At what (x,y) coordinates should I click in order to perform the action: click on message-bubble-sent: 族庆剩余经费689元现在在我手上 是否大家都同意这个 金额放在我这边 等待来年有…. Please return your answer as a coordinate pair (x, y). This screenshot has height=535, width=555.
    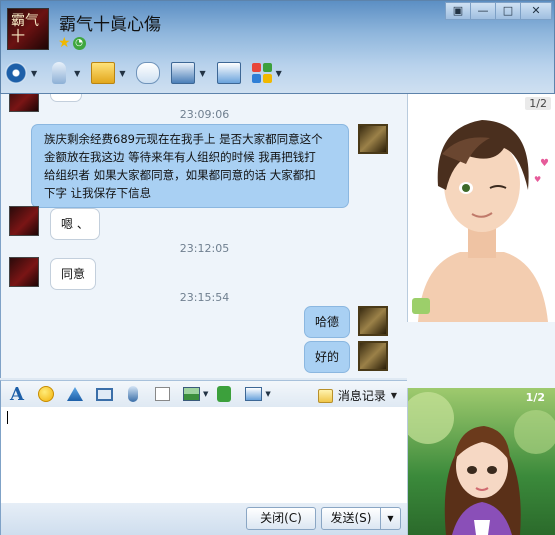
    Looking at the image, I should click on (190, 166).